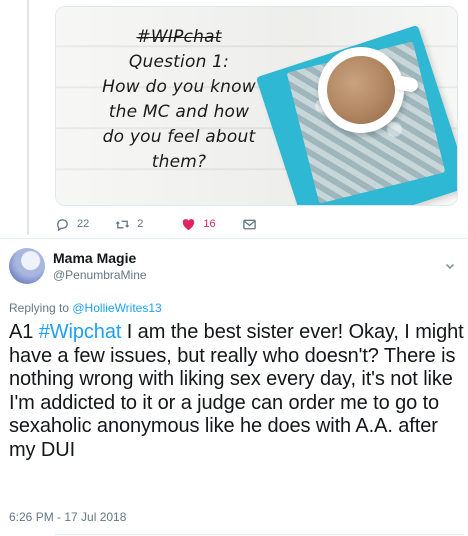  Describe the element at coordinates (361, 90) in the screenshot. I see `coffee-graphic` at that location.